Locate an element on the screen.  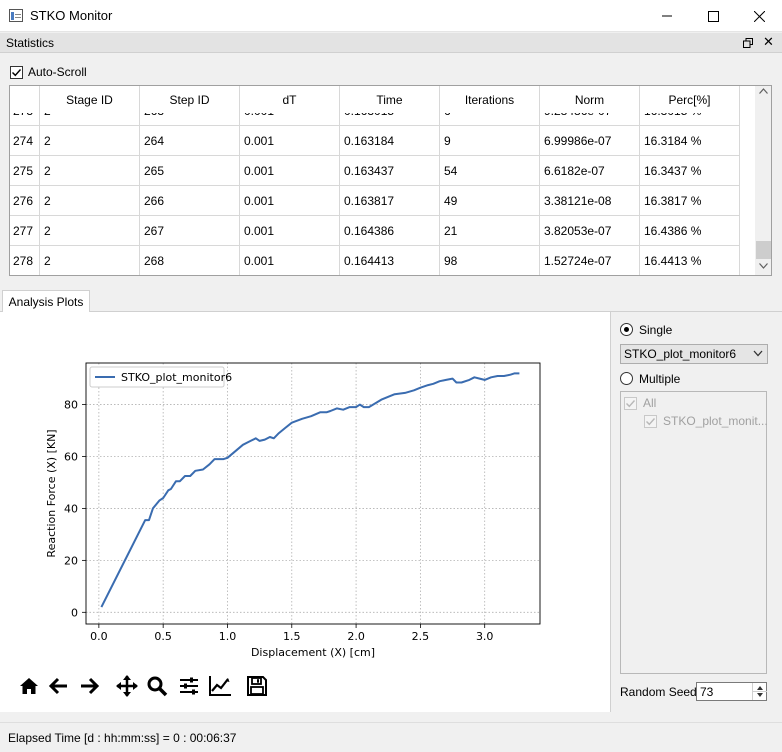
chevron-down-icon is located at coordinates (758, 353).